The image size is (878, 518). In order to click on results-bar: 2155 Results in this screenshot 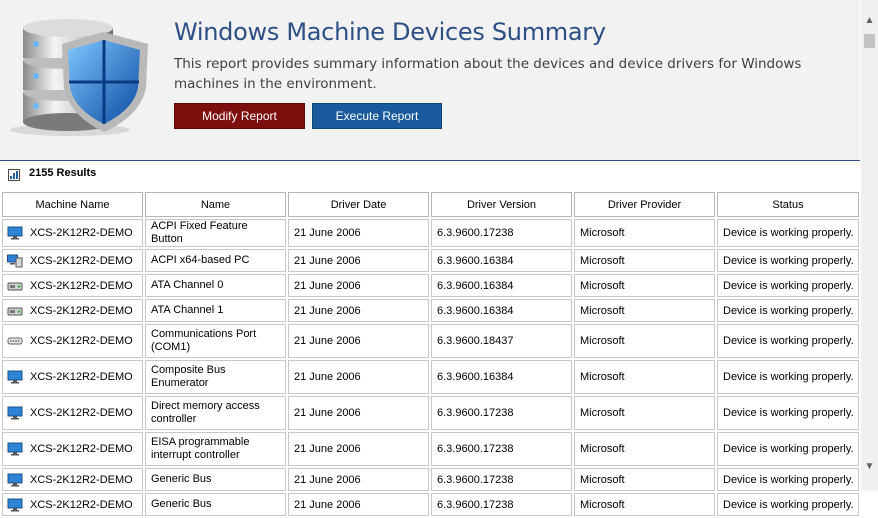, I will do `click(430, 174)`.